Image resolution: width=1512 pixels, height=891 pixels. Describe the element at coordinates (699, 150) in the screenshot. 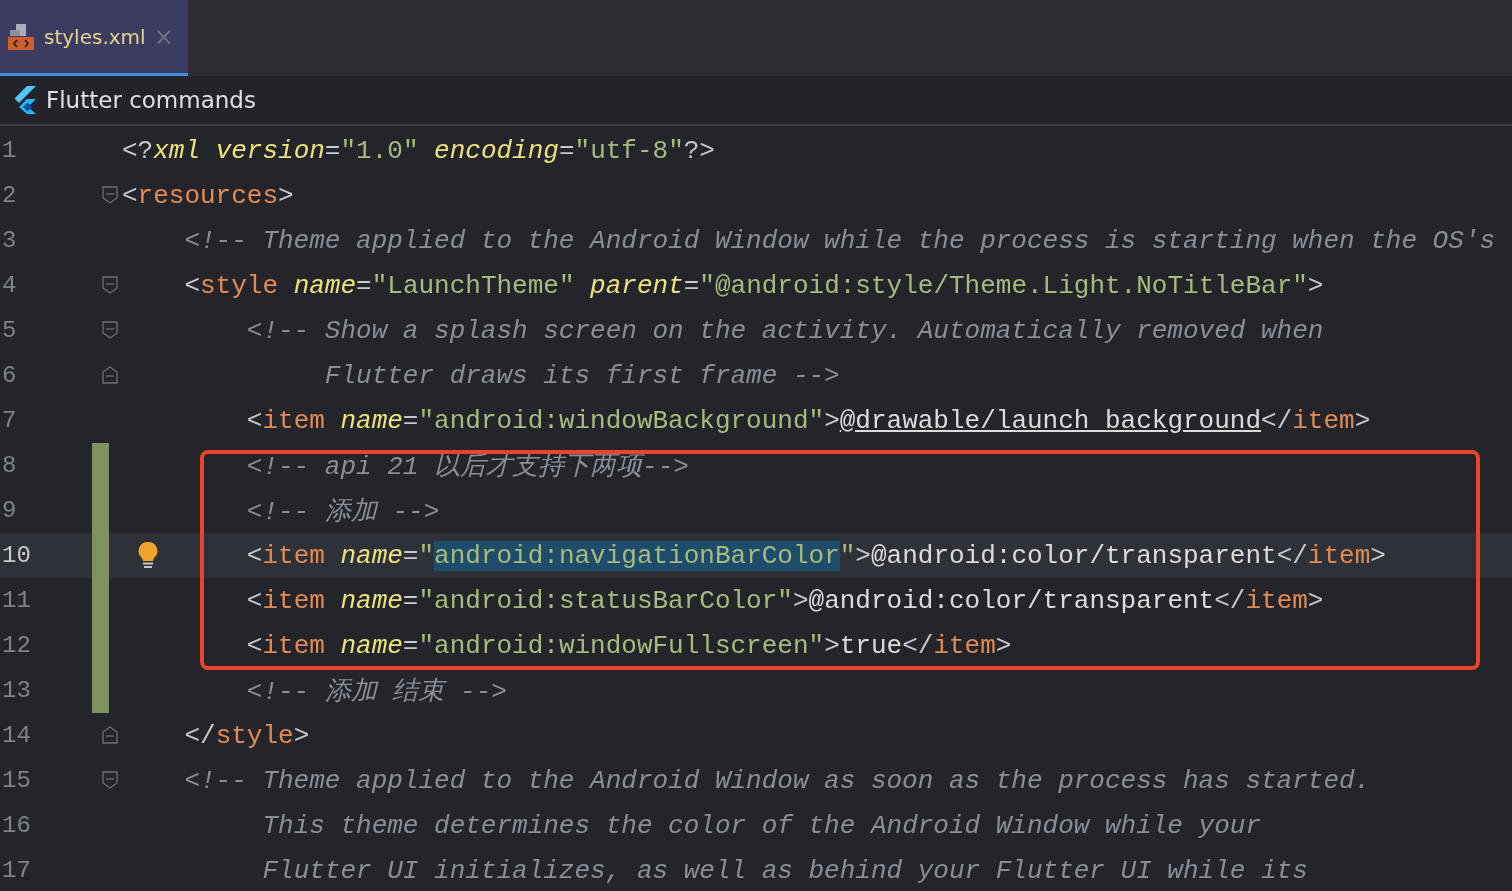

I see `code-punctuation: ?>` at that location.